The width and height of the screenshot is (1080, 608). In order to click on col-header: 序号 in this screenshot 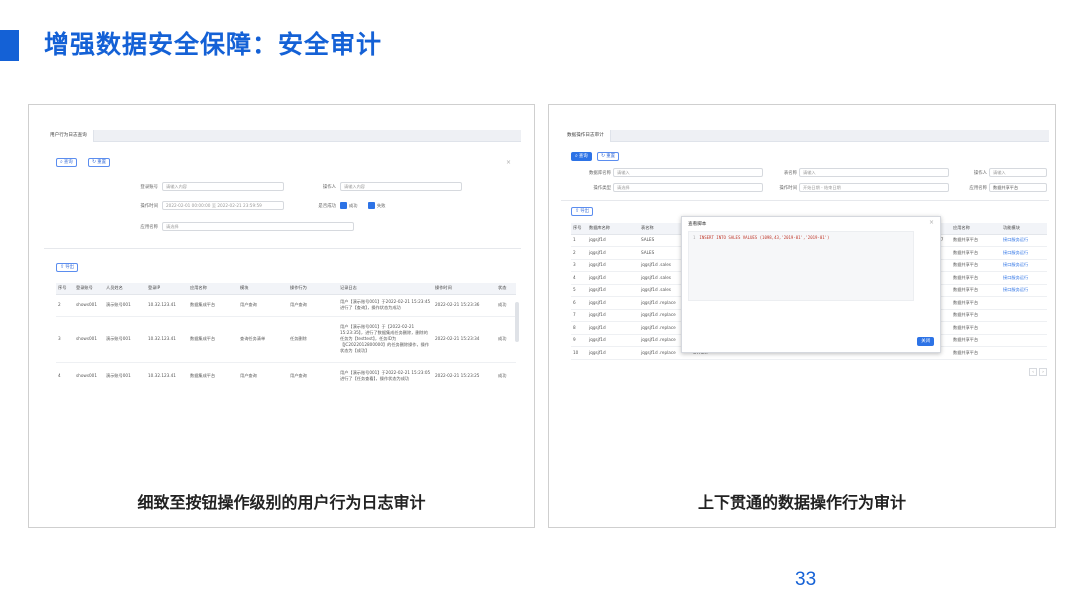, I will do `click(65, 289)`.